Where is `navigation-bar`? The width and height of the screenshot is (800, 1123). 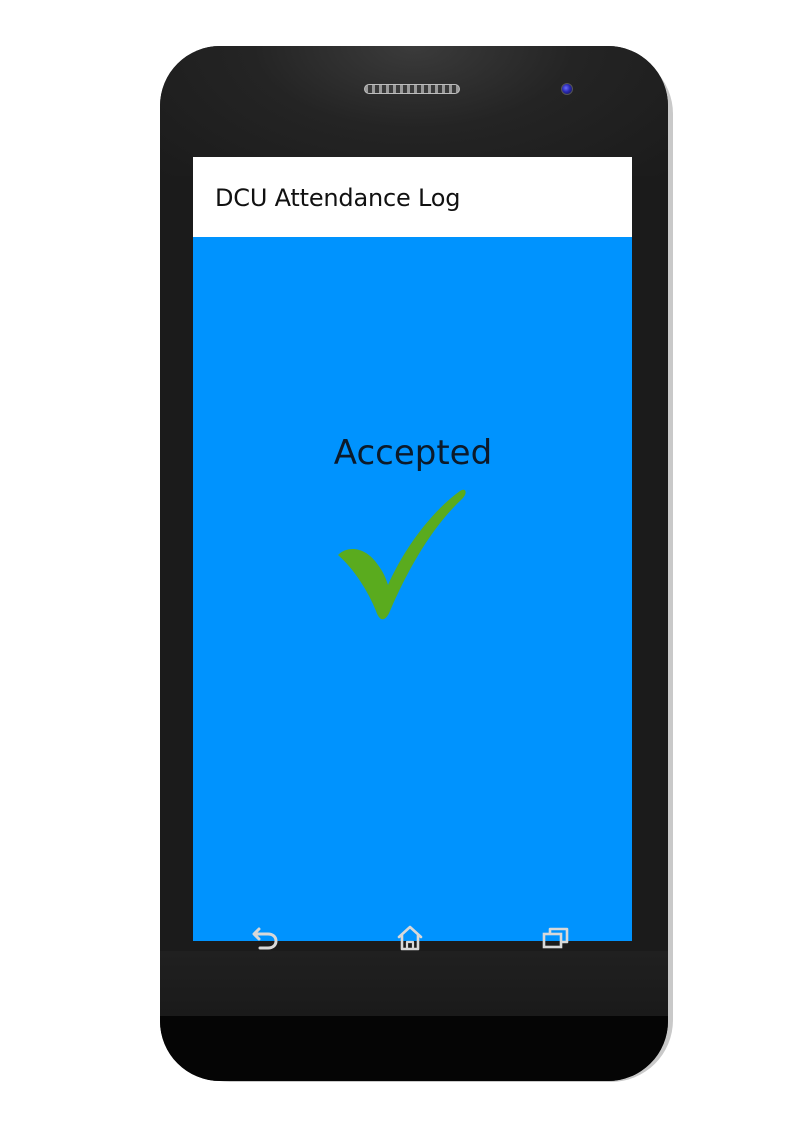
navigation-bar is located at coordinates (414, 984).